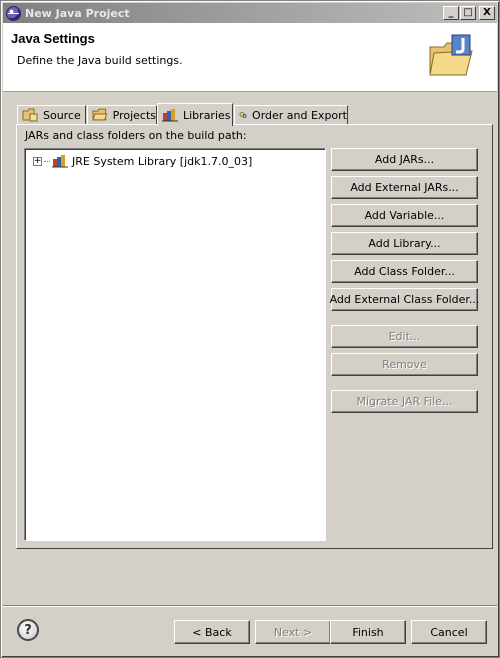 This screenshot has height=658, width=500. Describe the element at coordinates (170, 115) in the screenshot. I see `libraries-icon` at that location.